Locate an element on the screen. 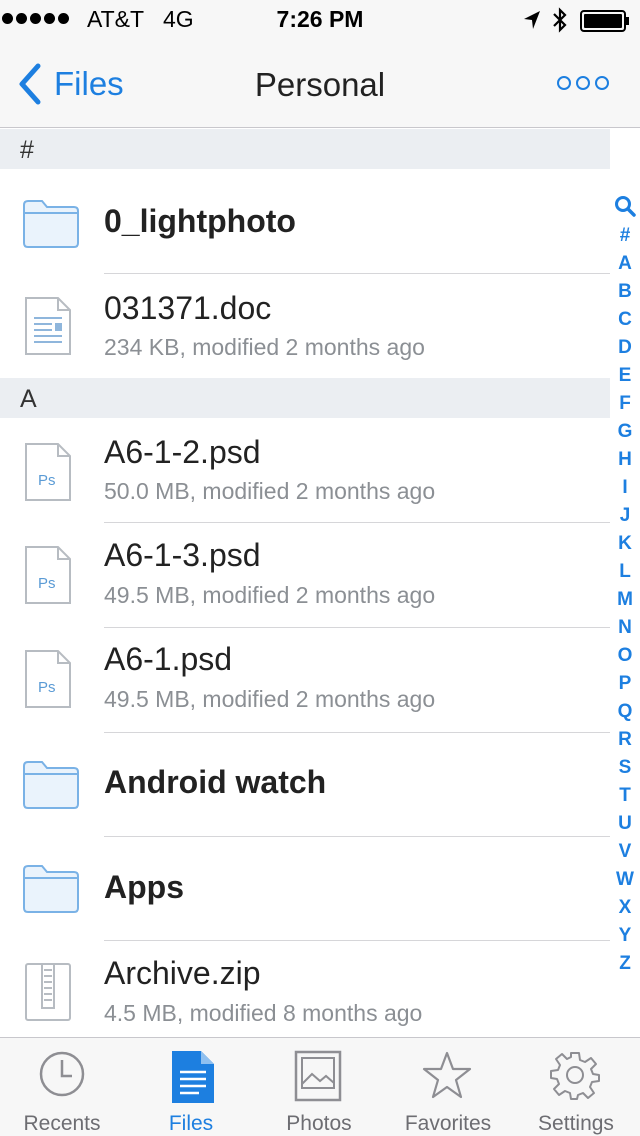 The image size is (640, 1136). file-name: A6-1.psd is located at coordinates (168, 659).